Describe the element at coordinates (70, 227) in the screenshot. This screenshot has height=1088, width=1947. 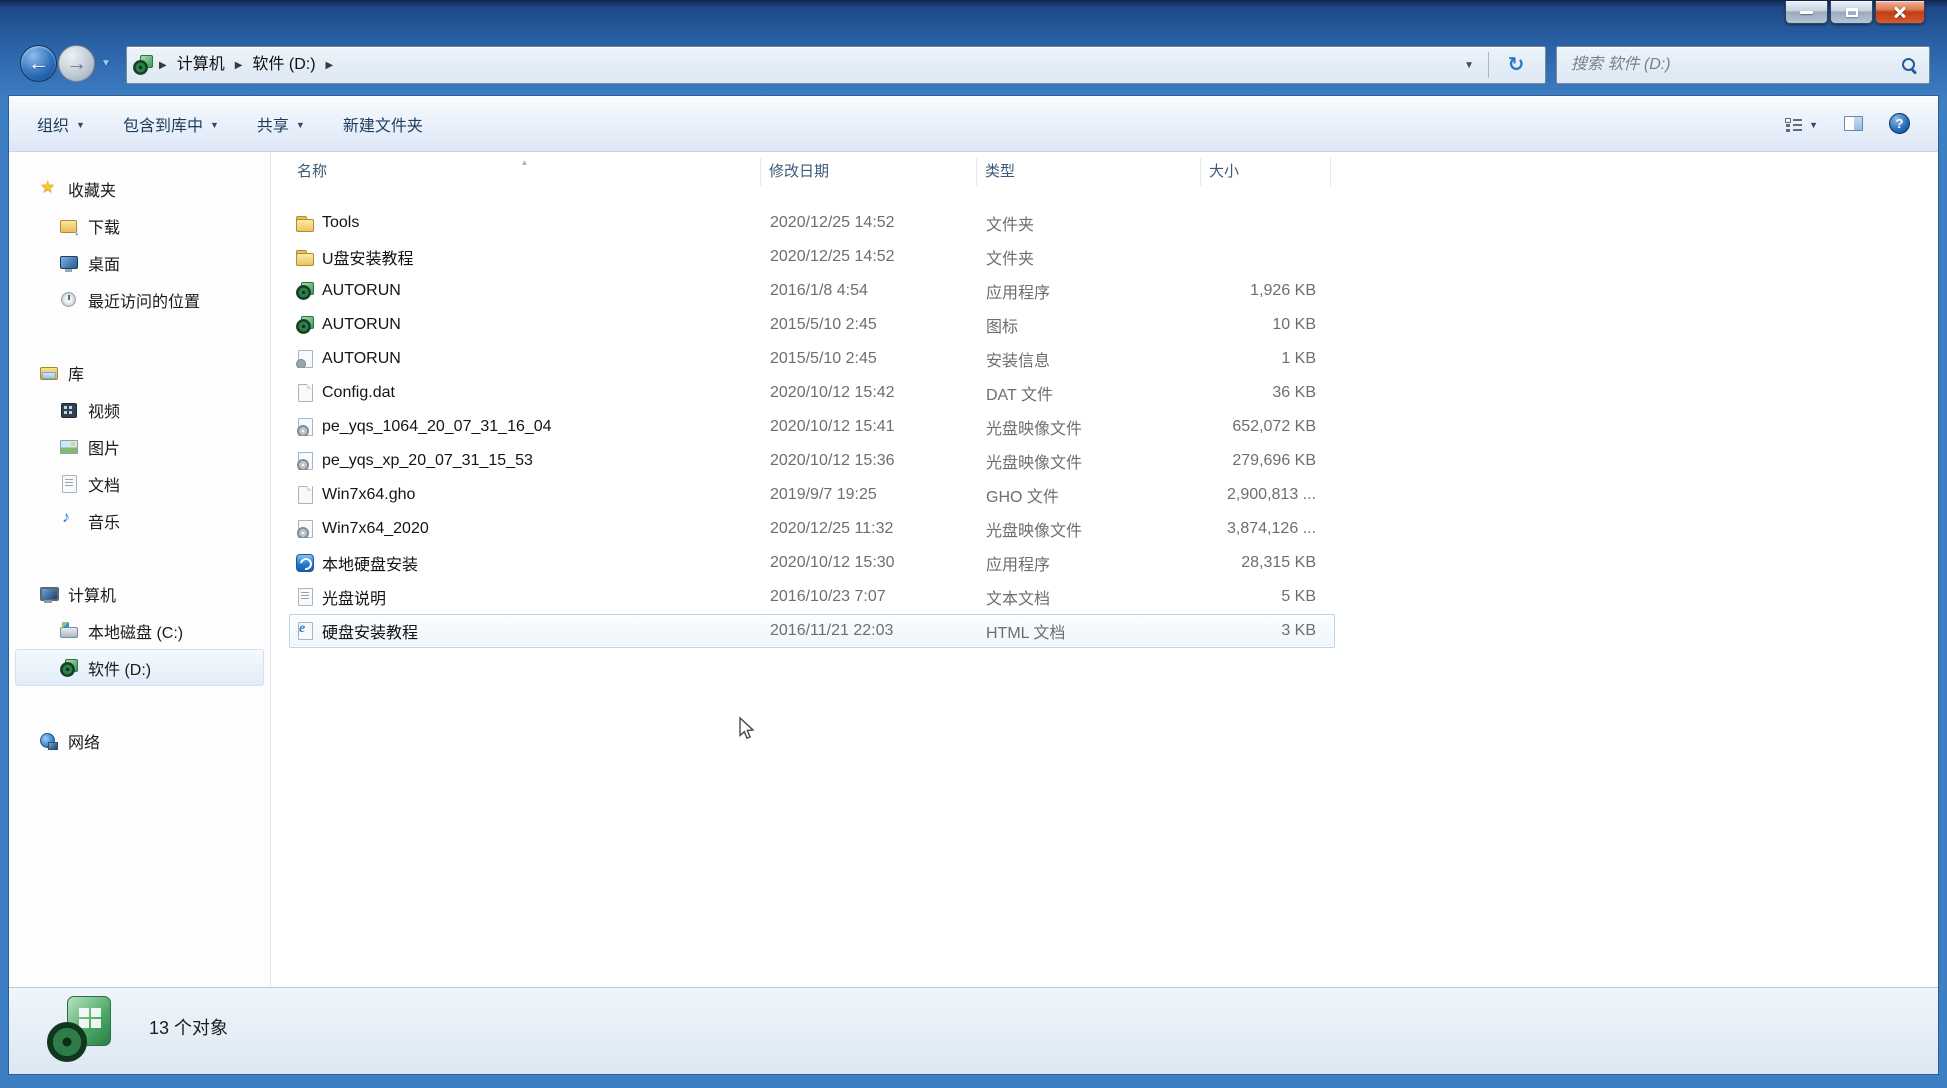
I see `downloads-folder-icon` at that location.